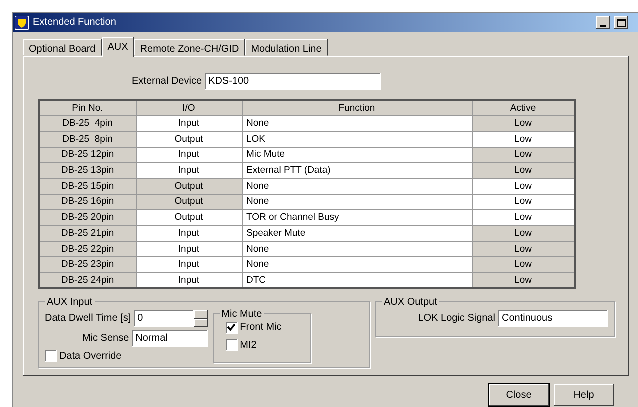 This screenshot has width=638, height=407. Describe the element at coordinates (190, 47) in the screenshot. I see `tab: Remote Zone-CH/GID` at that location.